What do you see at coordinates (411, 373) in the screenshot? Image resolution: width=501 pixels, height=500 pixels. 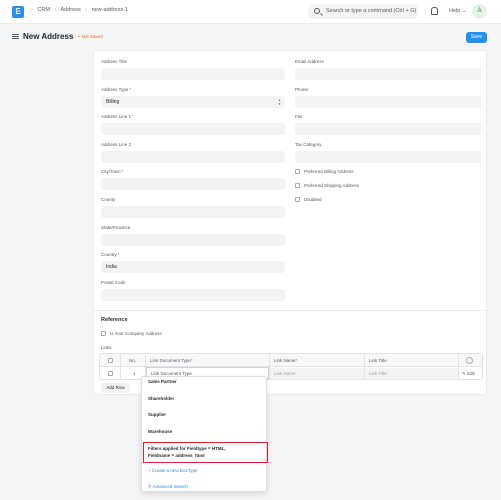 I see `link-title-input: Link Title` at bounding box center [411, 373].